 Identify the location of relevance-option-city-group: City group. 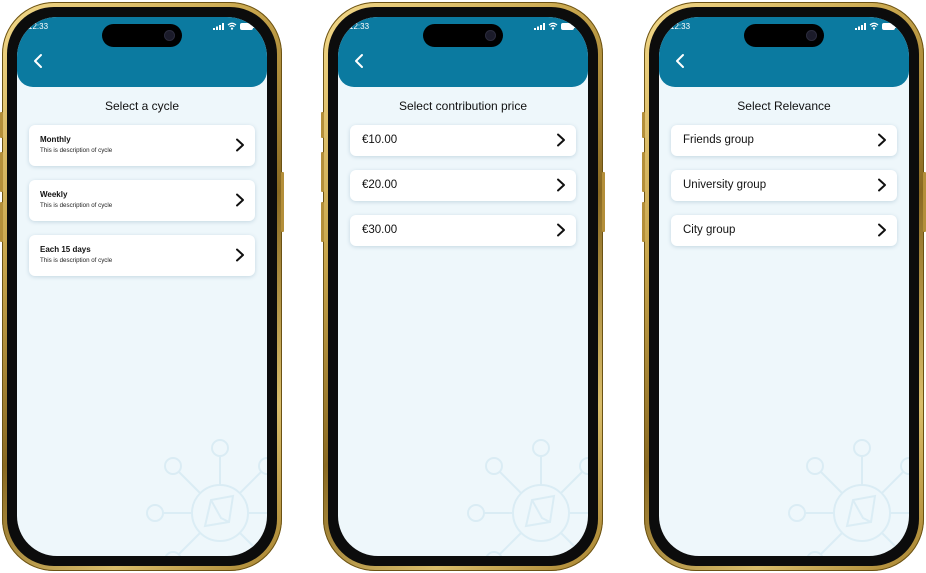
(784, 230).